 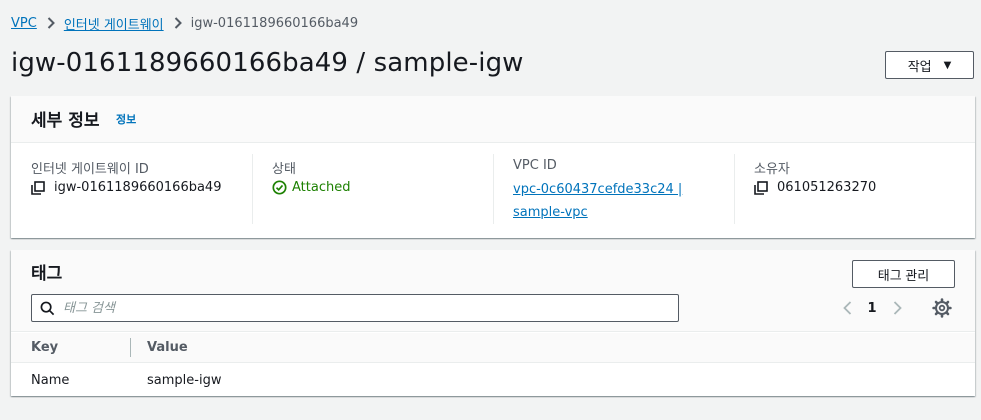 I want to click on tag-value-cell: sample-igw, so click(x=184, y=380).